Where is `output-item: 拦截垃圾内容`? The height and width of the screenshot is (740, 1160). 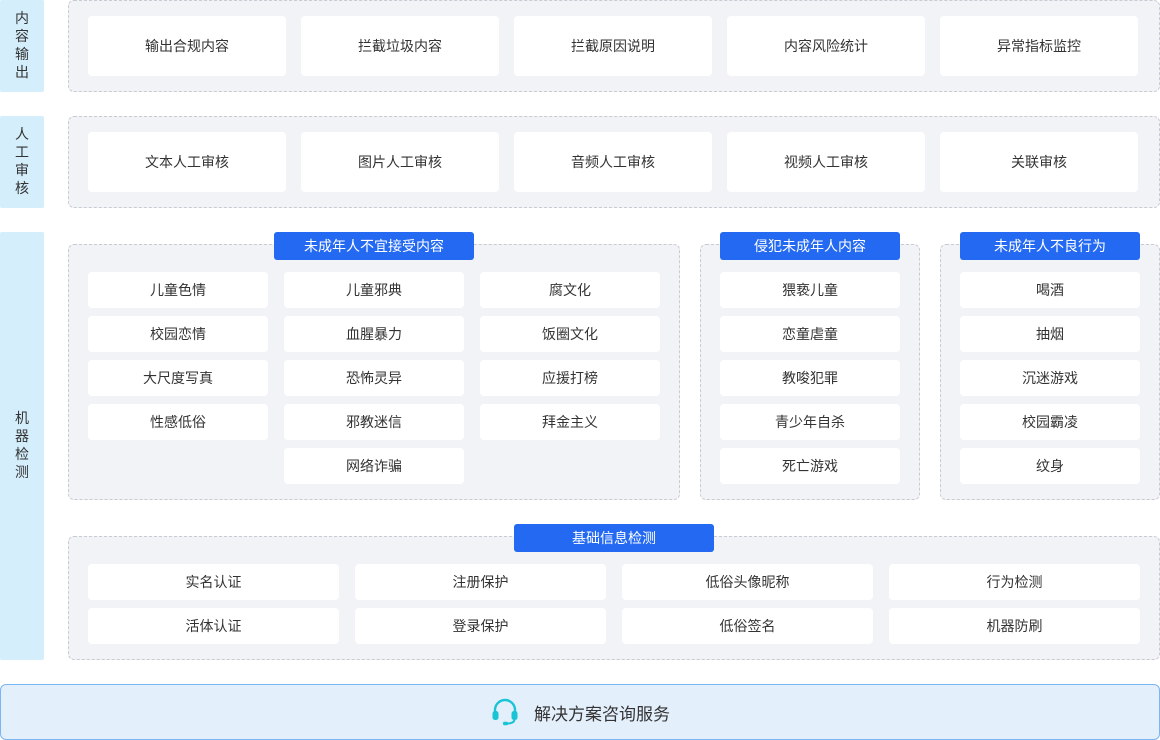
output-item: 拦截垃圾内容 is located at coordinates (400, 46).